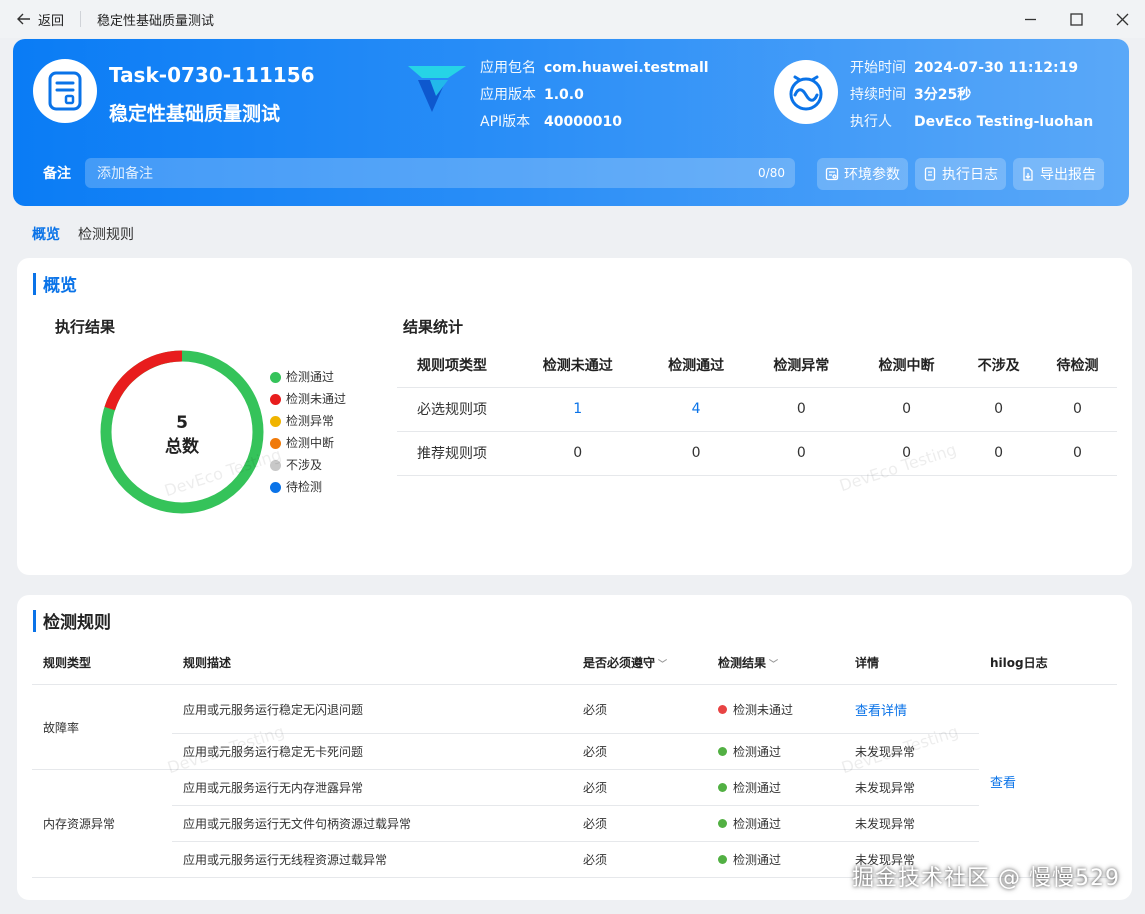 This screenshot has height=914, width=1145. What do you see at coordinates (304, 465) in the screenshot?
I see `legend-label: 不涉及` at bounding box center [304, 465].